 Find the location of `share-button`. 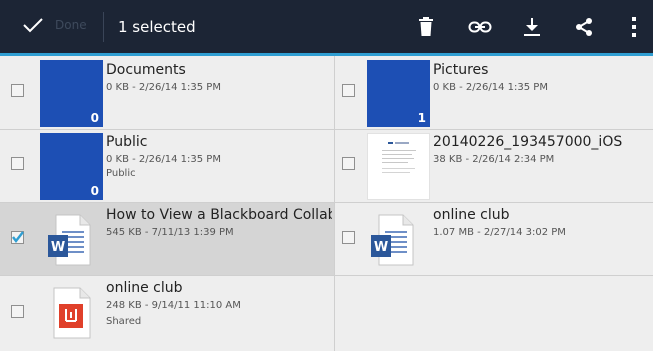

share-button is located at coordinates (584, 27).